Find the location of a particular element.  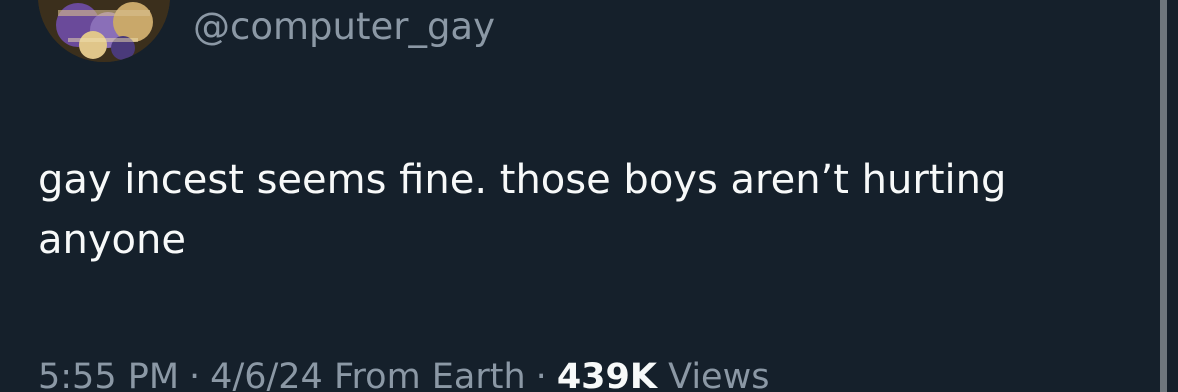

avatar is located at coordinates (104, 31).